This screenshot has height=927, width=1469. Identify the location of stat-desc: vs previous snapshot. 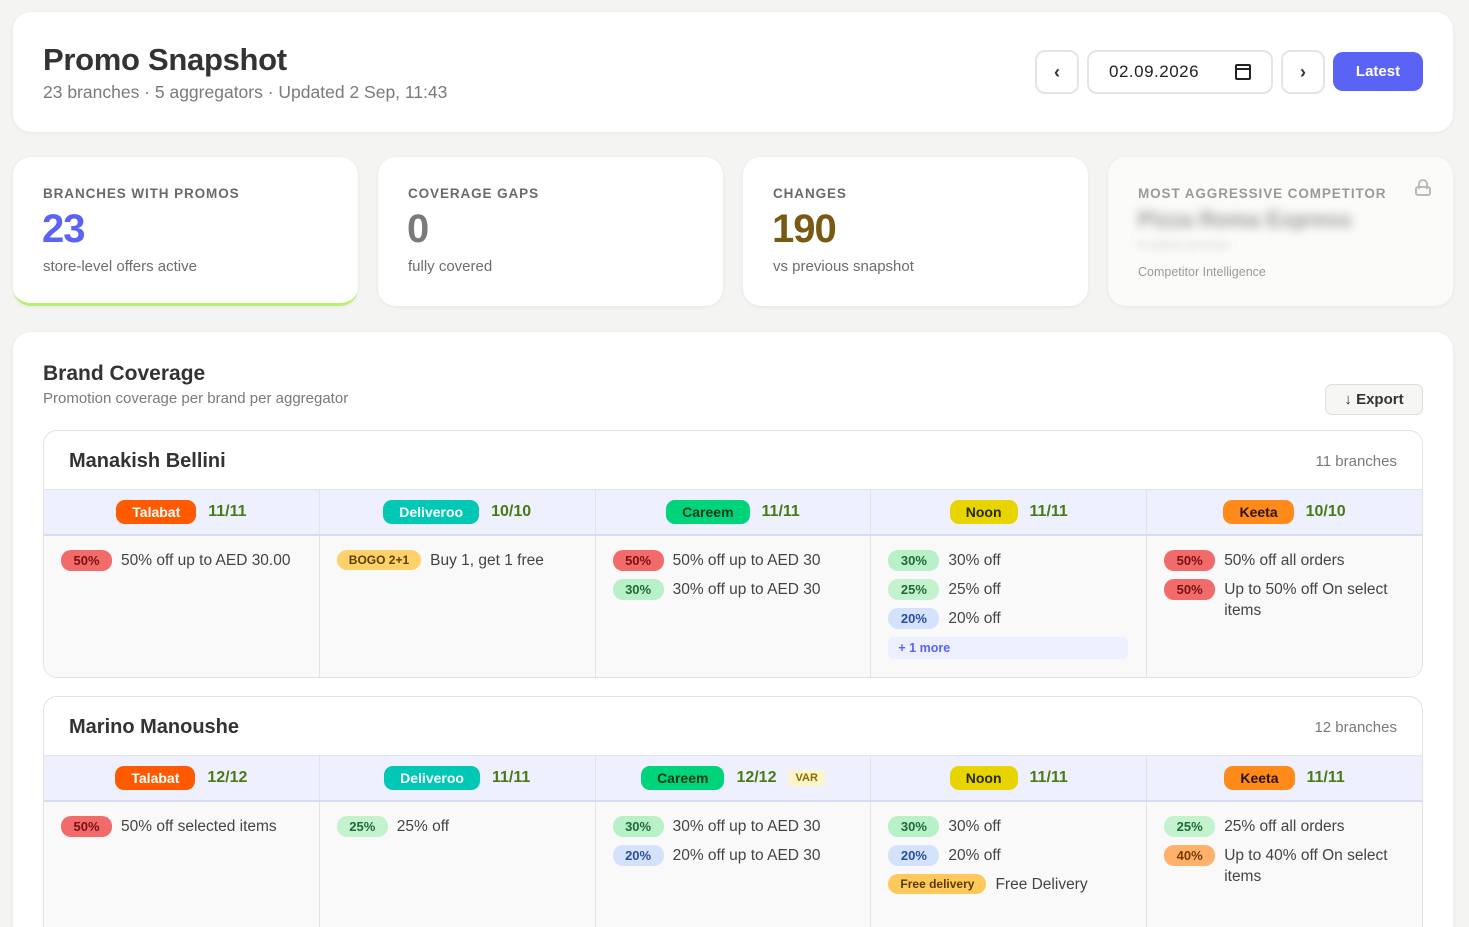
(843, 266).